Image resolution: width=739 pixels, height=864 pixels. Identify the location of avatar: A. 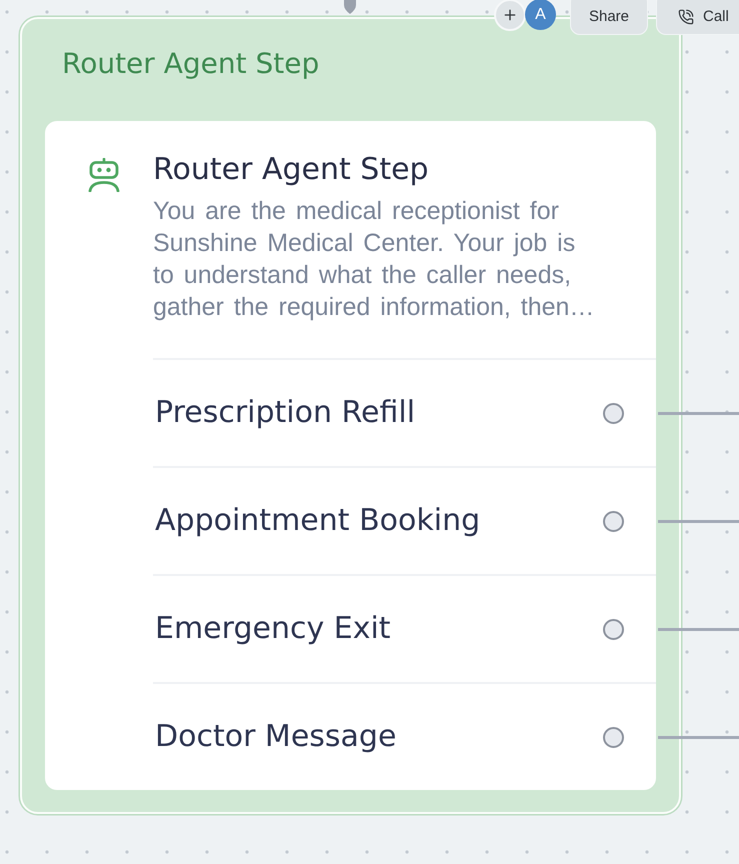
(540, 15).